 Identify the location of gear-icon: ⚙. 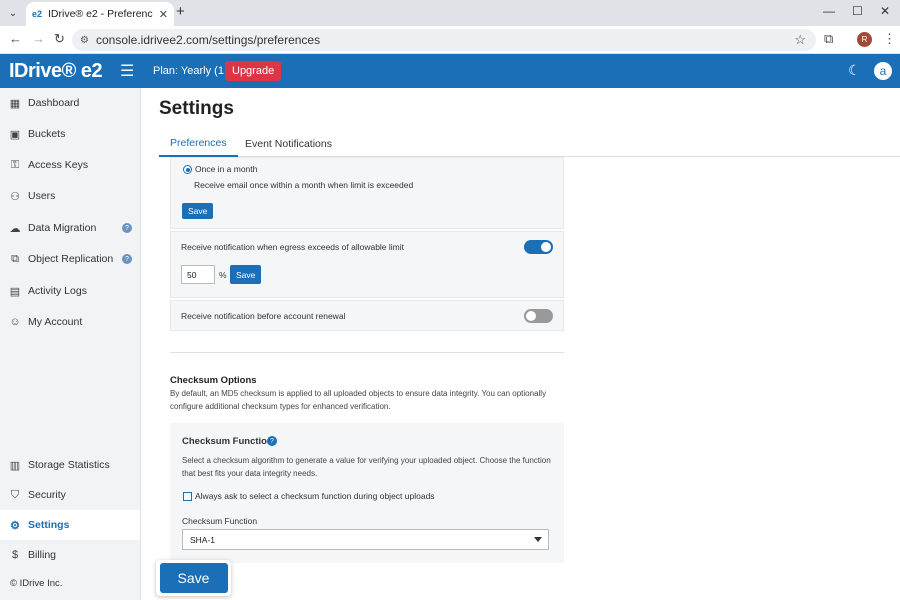
(15, 525).